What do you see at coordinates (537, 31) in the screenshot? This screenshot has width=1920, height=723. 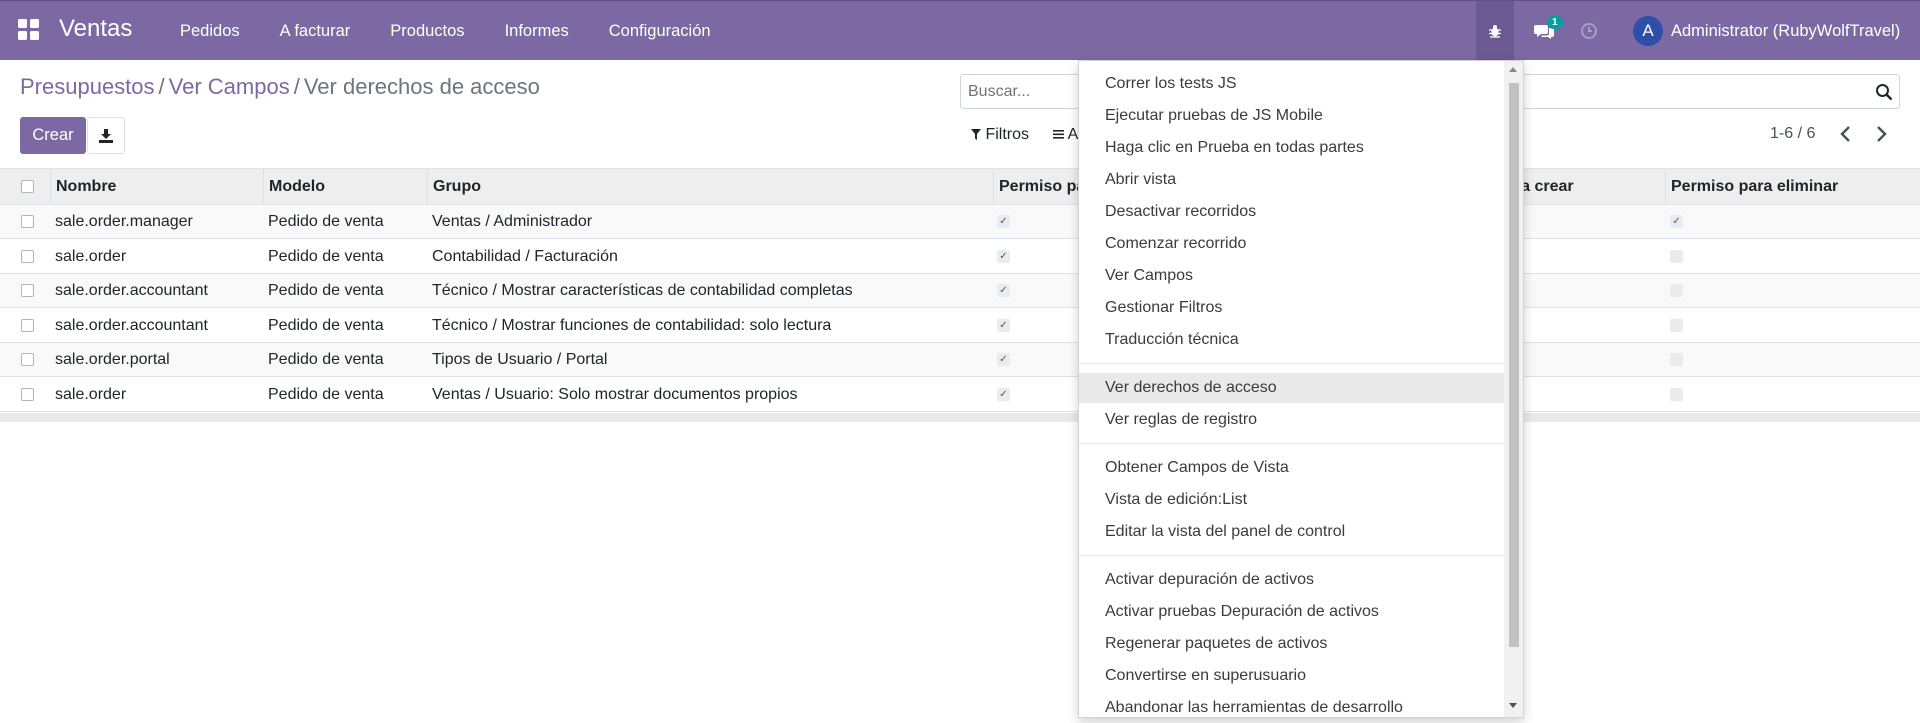 I see `nav-menu-item: Informes` at bounding box center [537, 31].